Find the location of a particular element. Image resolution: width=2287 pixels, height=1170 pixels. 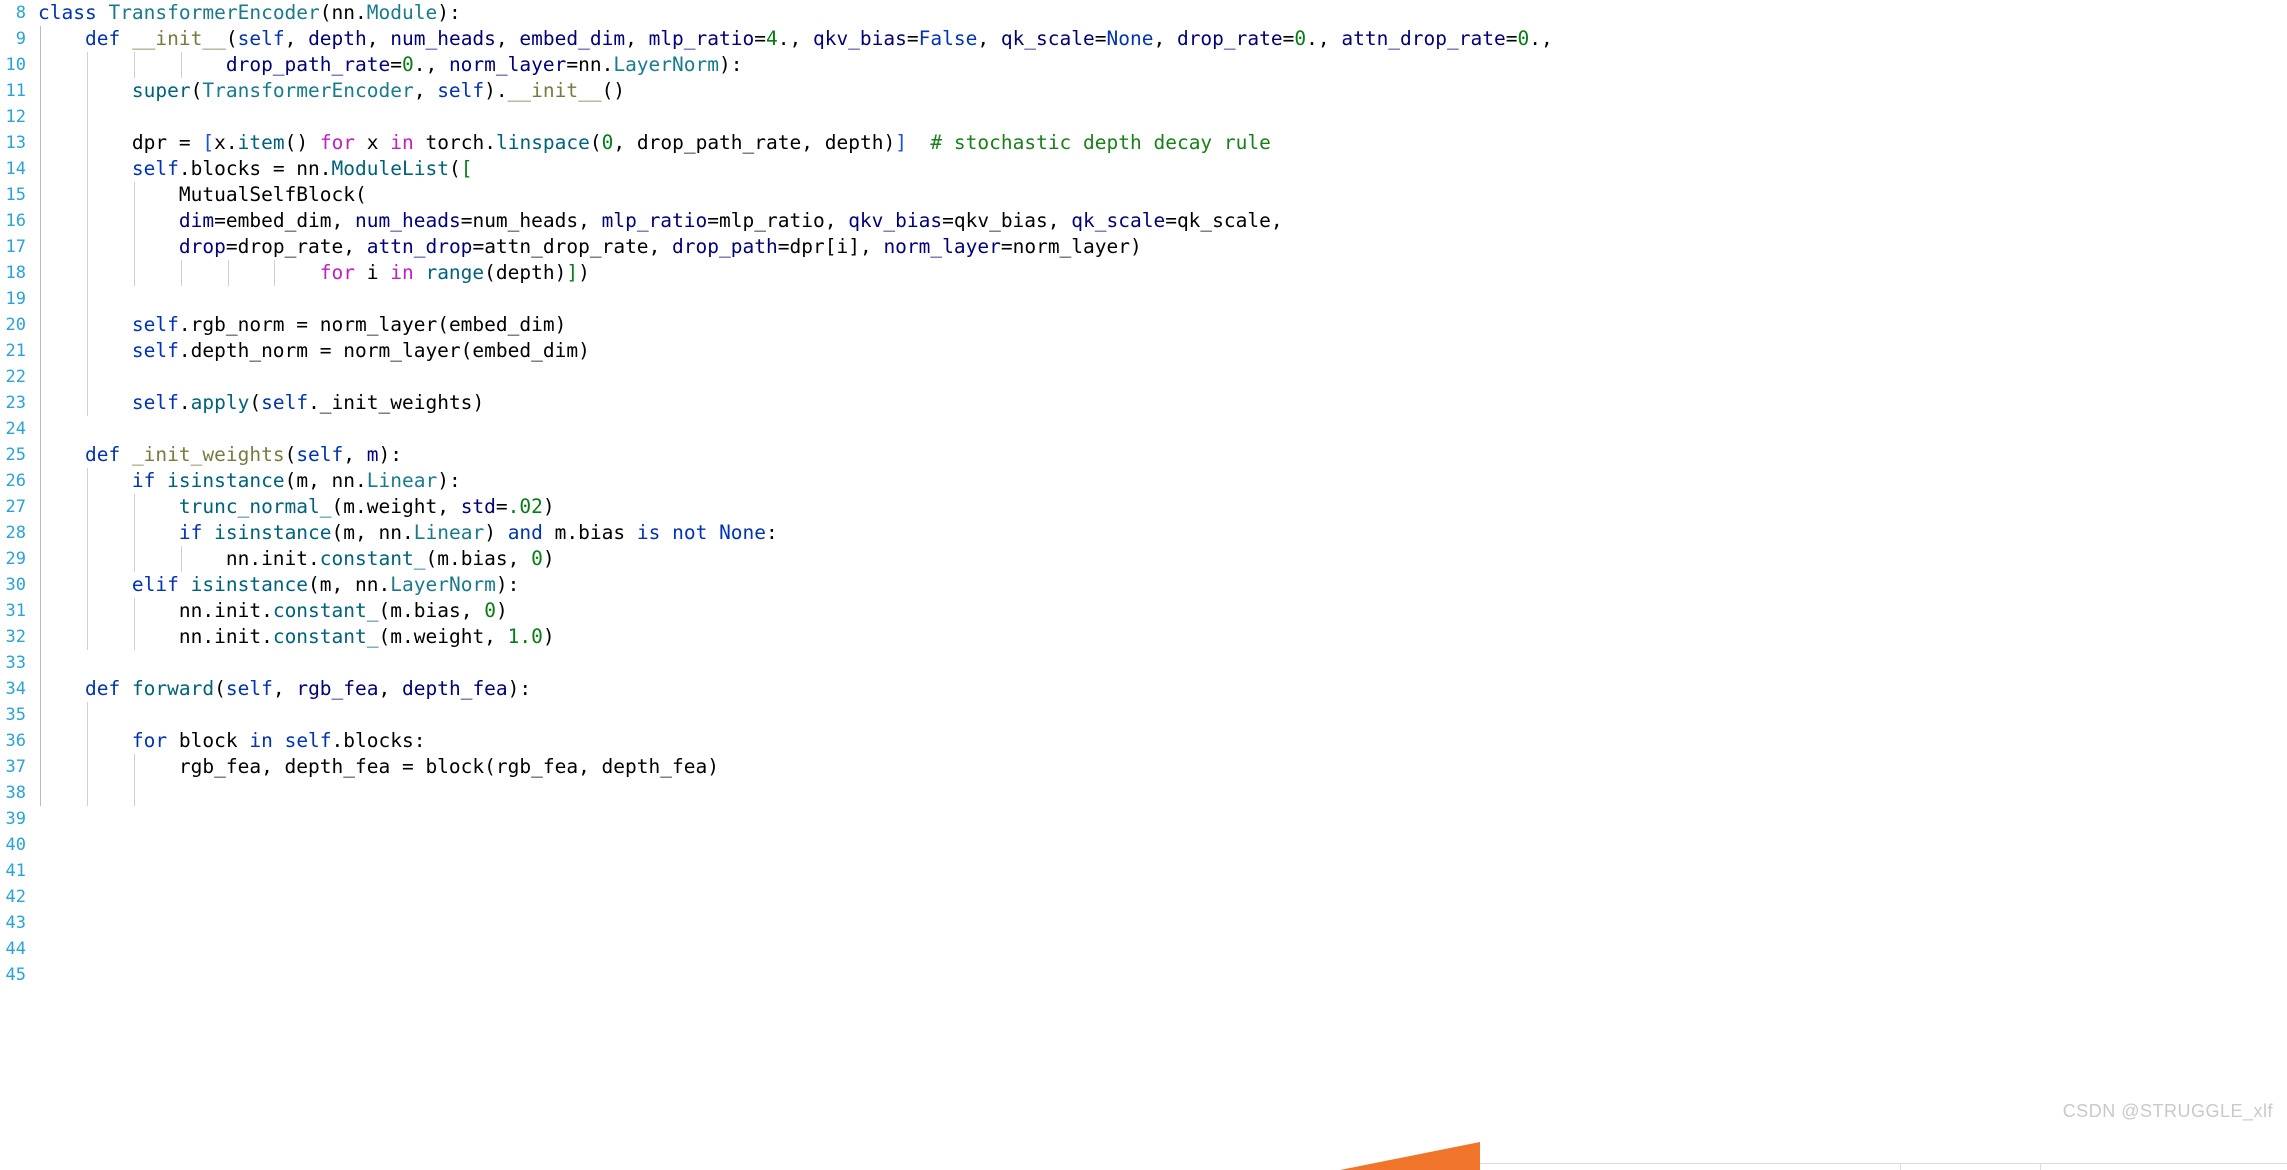

code-line: class TransformerEncoder(nn.Module): is located at coordinates (1158, 13).